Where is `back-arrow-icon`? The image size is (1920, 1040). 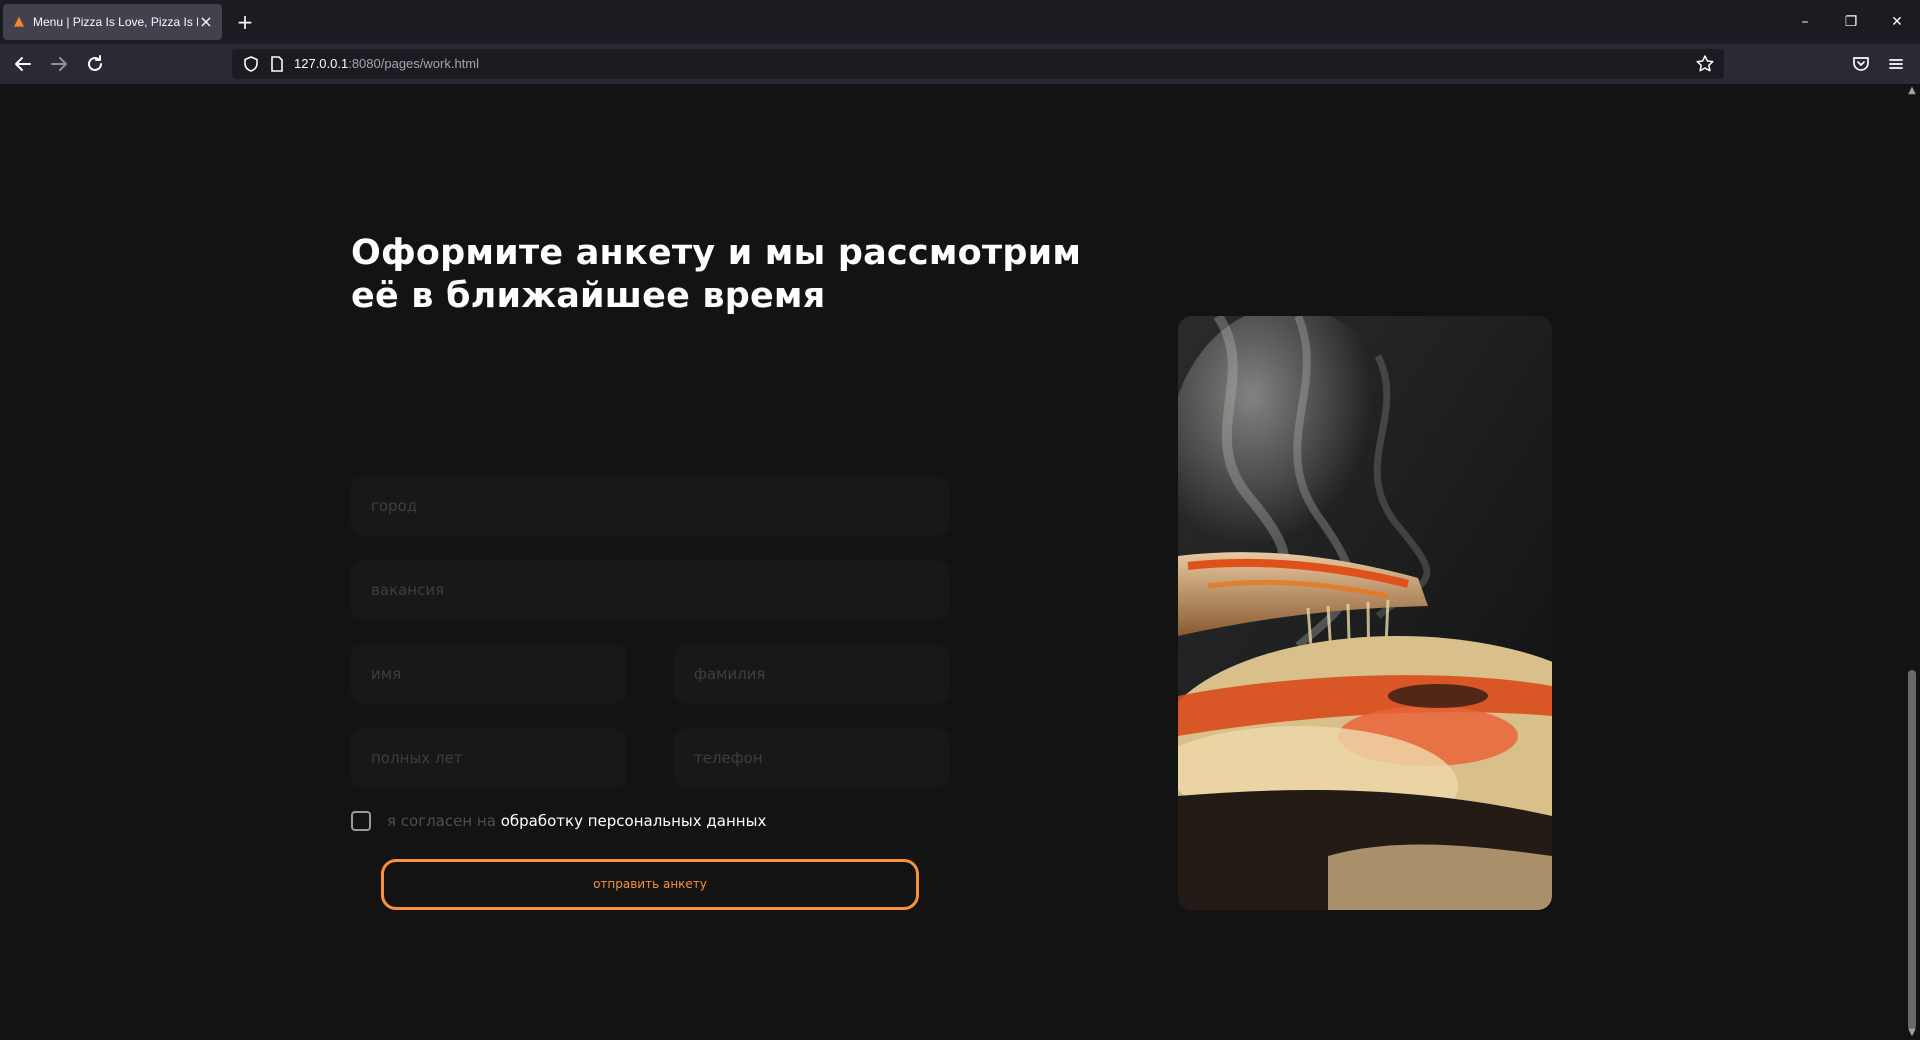
back-arrow-icon is located at coordinates (23, 64).